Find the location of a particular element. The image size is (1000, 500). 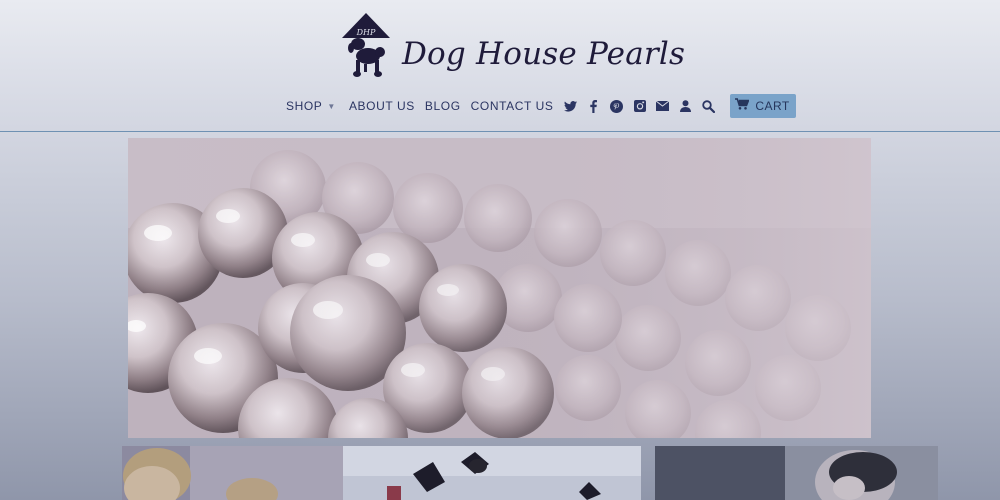

nav-blog: BLOG is located at coordinates (443, 106).